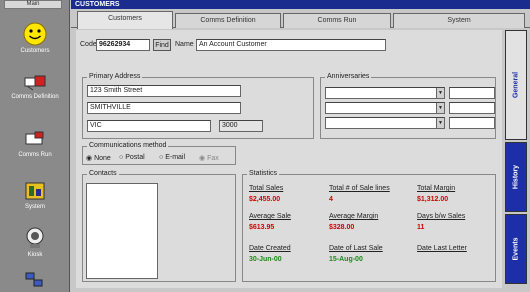 This screenshot has height=292, width=530. I want to click on sidebar-item-label: System, so click(34, 207).